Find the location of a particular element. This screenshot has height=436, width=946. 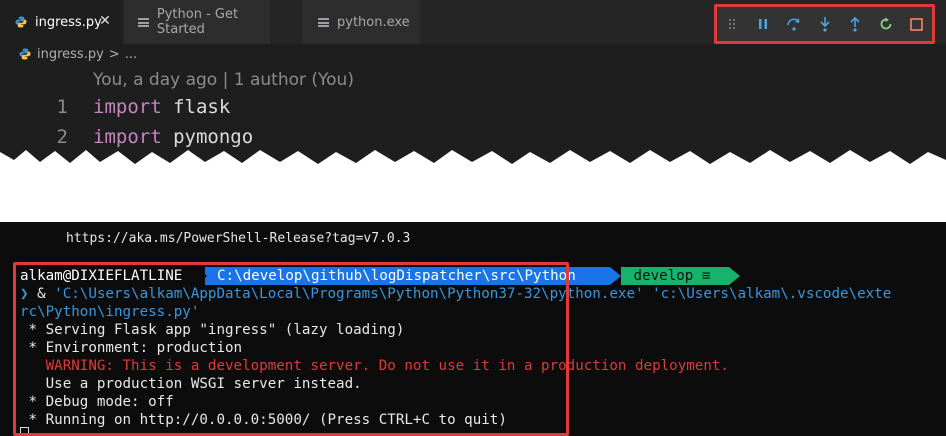

tab-python-get-started: Python - Get Started is located at coordinates (197, 22).